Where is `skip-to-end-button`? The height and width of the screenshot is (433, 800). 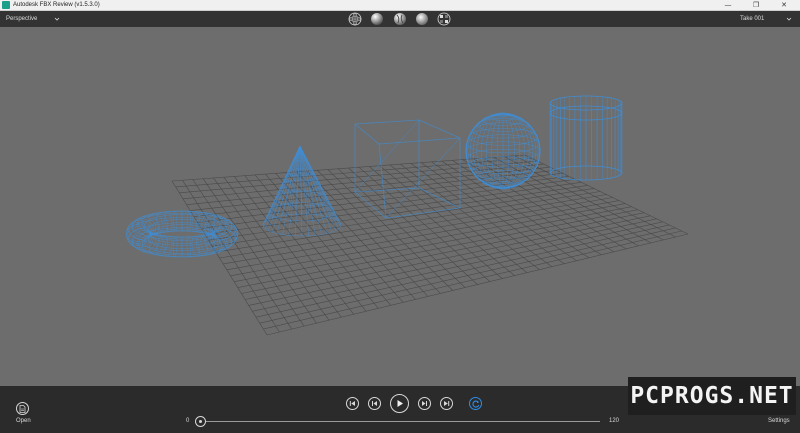 skip-to-end-button is located at coordinates (446, 403).